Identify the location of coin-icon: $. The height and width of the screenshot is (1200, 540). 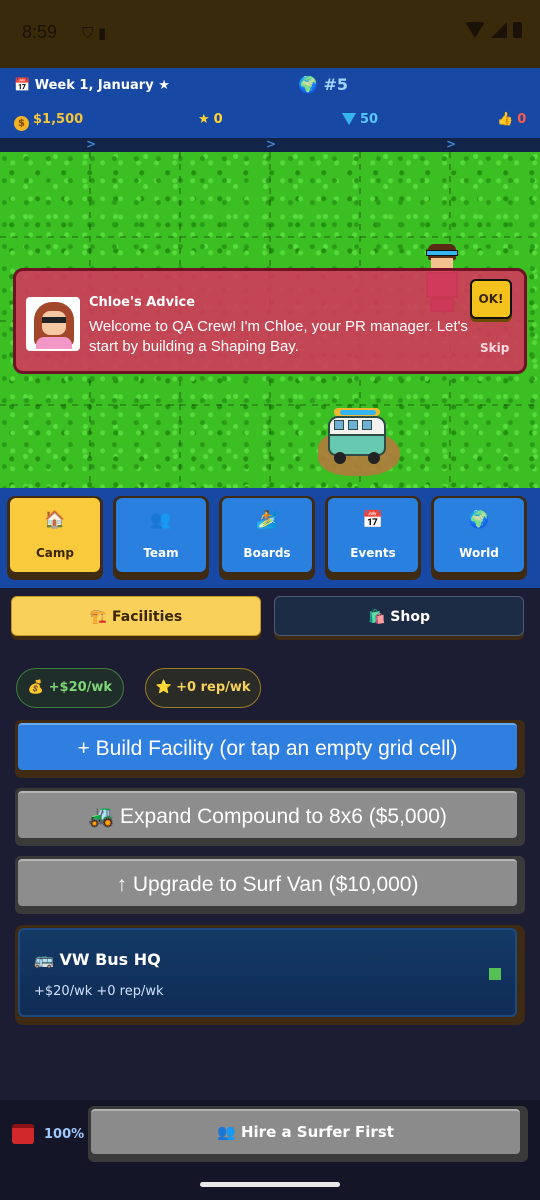
(21, 123).